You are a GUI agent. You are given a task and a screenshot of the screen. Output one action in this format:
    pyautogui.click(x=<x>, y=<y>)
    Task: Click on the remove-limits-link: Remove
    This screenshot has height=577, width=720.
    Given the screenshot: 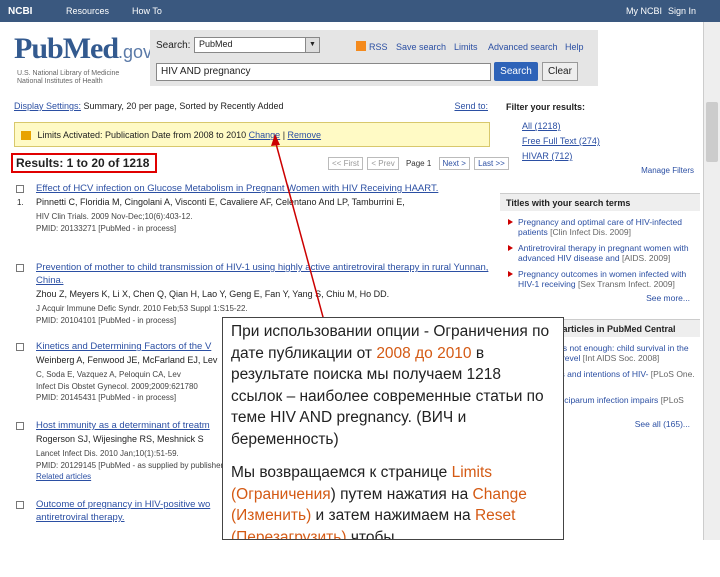 What is the action you would take?
    pyautogui.click(x=305, y=135)
    